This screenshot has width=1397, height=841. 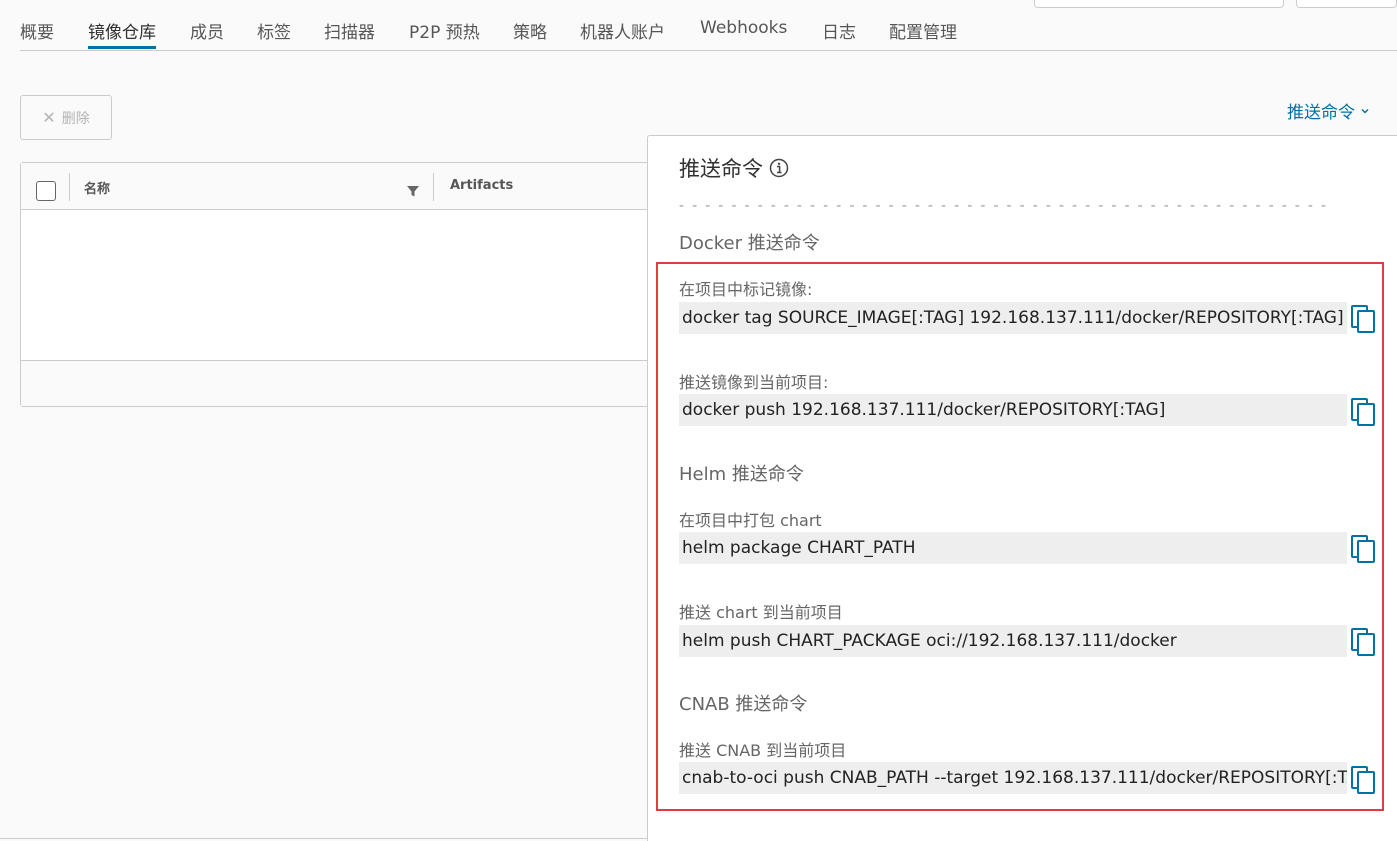 What do you see at coordinates (97, 187) in the screenshot?
I see `column-header-name: 名称` at bounding box center [97, 187].